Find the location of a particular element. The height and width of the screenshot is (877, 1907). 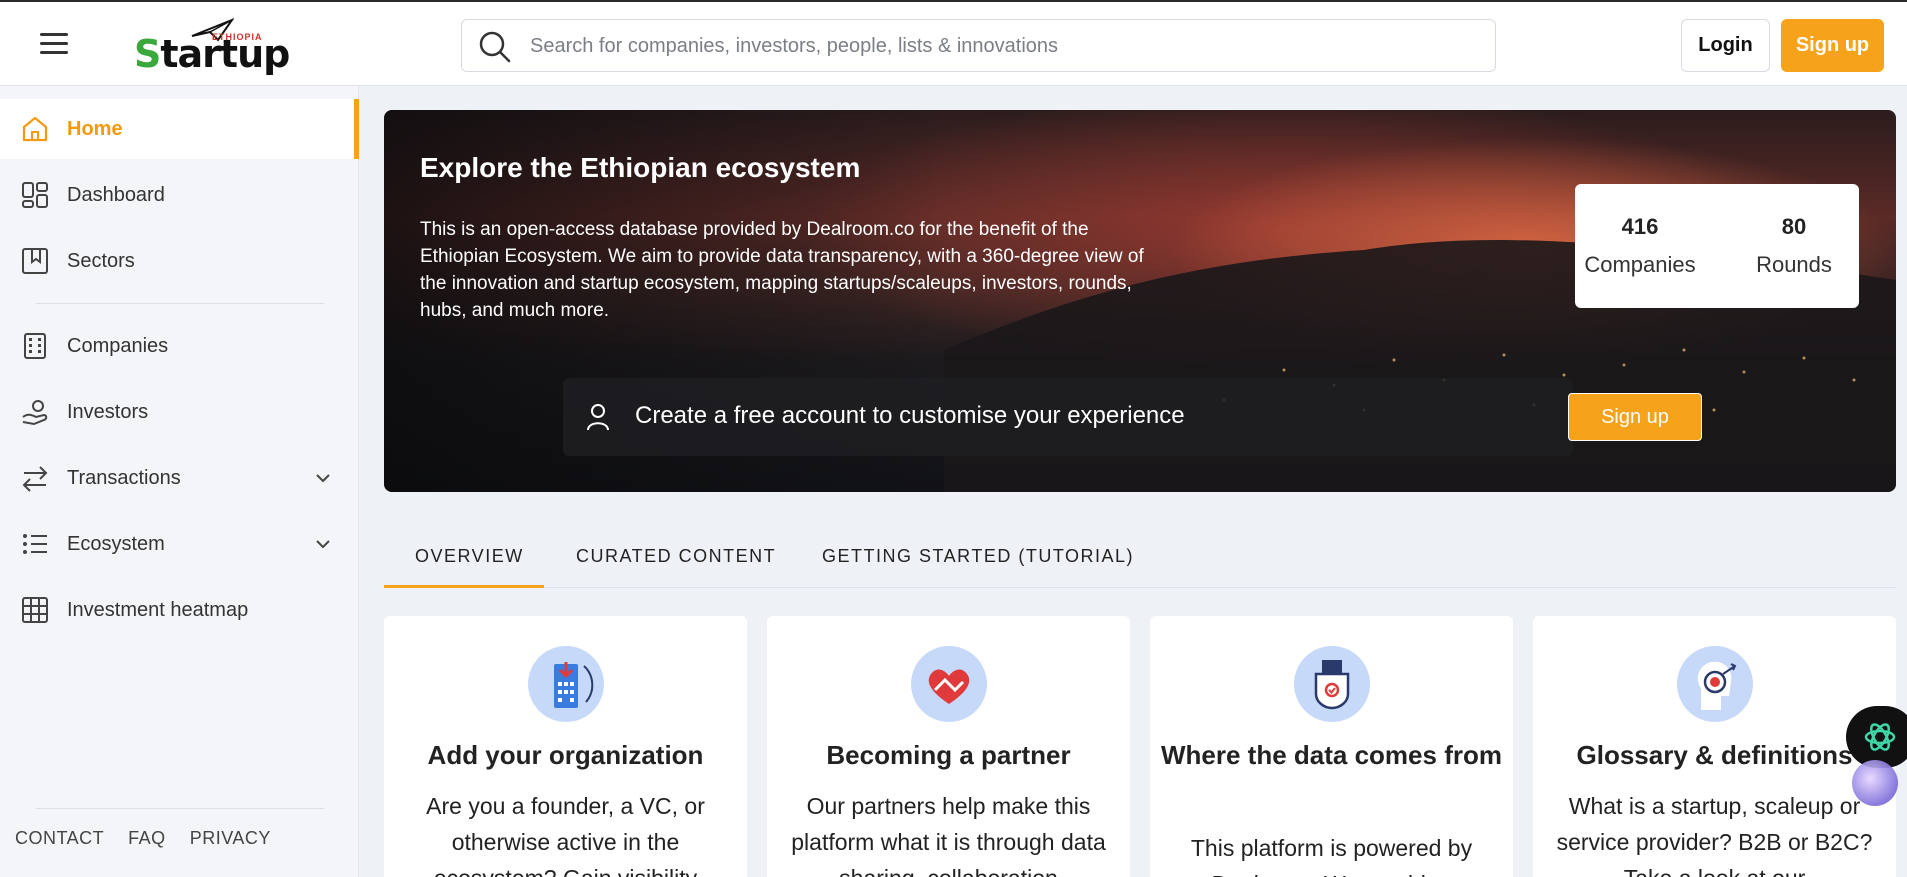

sidebar-item-investors: Investors is located at coordinates (179, 412).